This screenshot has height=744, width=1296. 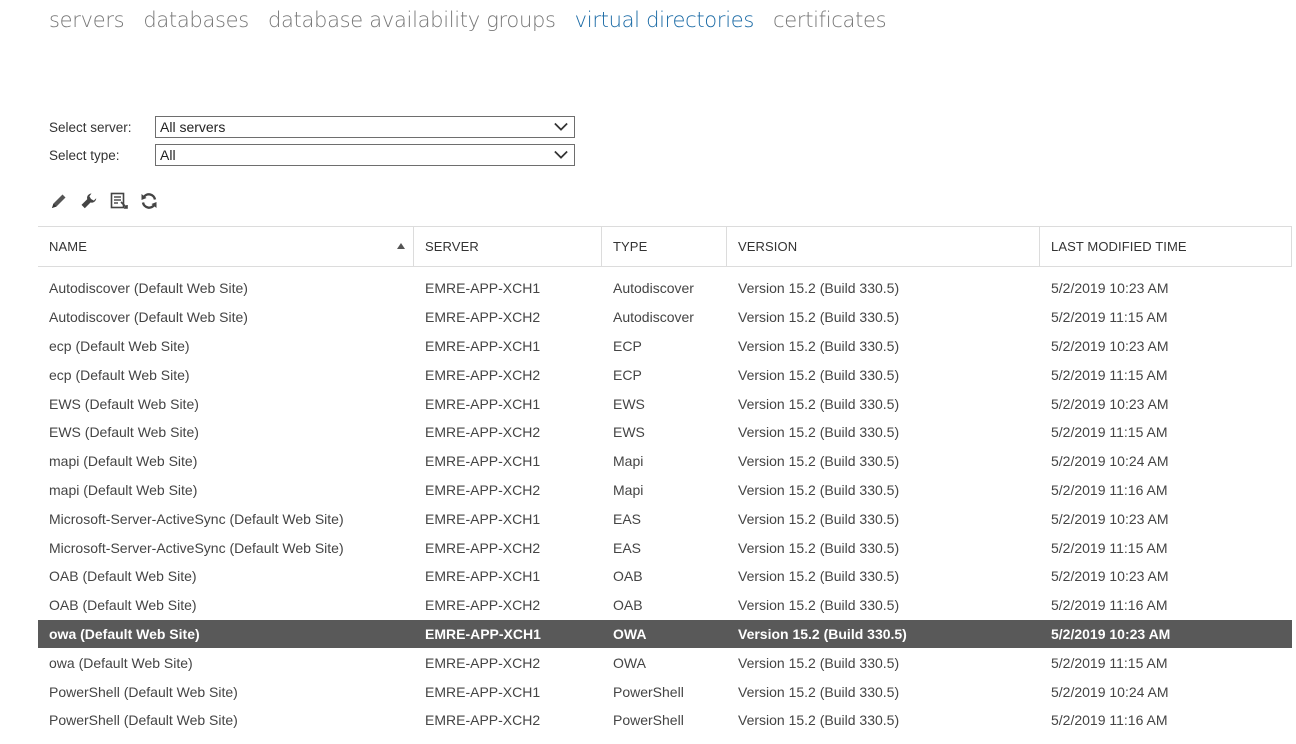 What do you see at coordinates (143, 691) in the screenshot?
I see `cell-name: PowerShell (Default Web Site)` at bounding box center [143, 691].